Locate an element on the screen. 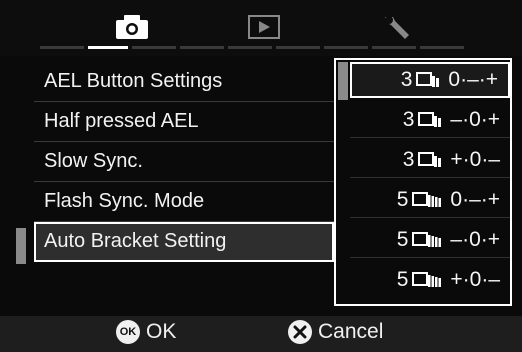 This screenshot has width=522, height=352. ok-button: OK OK is located at coordinates (146, 332).